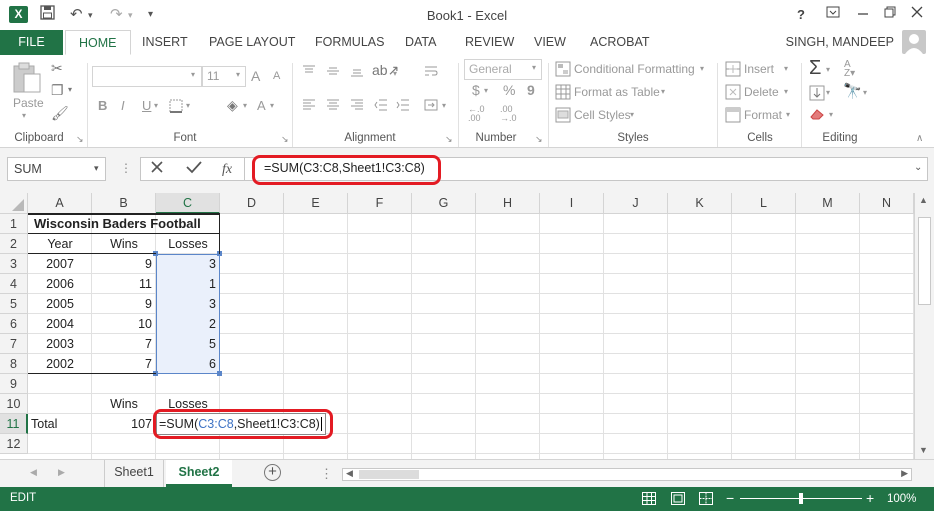  Describe the element at coordinates (194, 169) in the screenshot. I see `enter-icon` at that location.